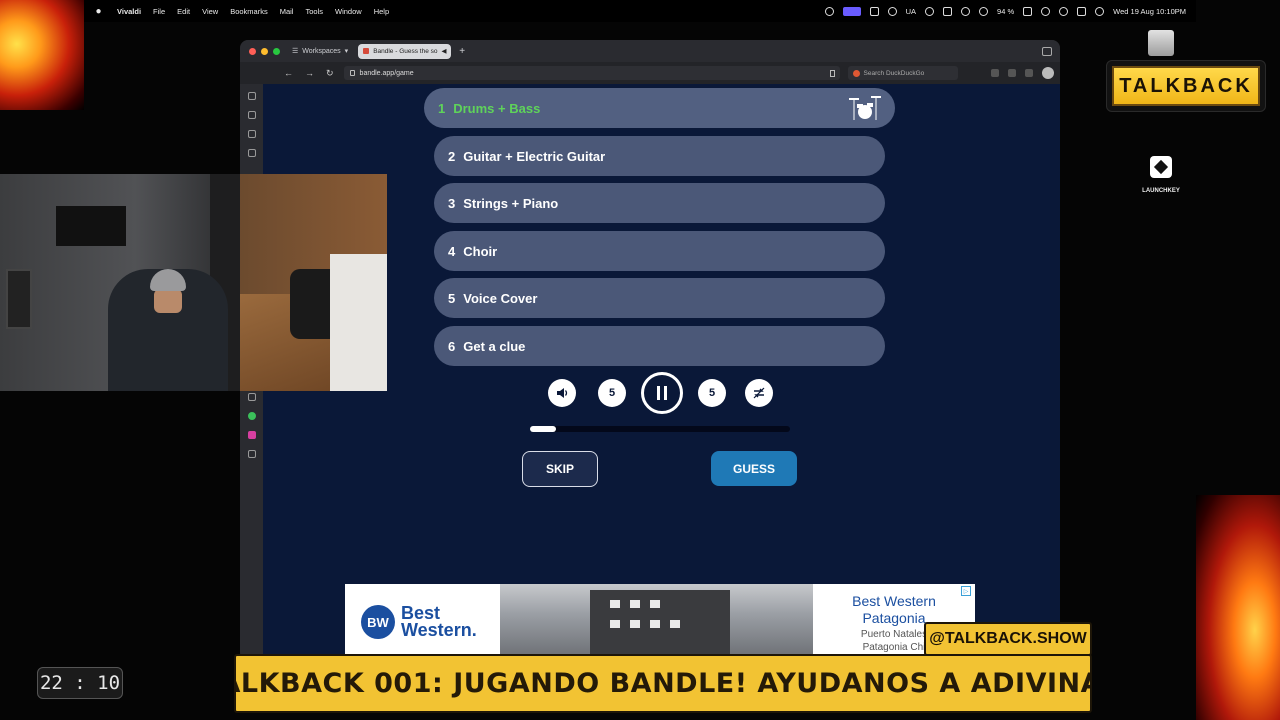 Image resolution: width=1280 pixels, height=720 pixels. Describe the element at coordinates (320, 51) in the screenshot. I see `workspaces-menu: ☰ Workspaces ▾` at that location.